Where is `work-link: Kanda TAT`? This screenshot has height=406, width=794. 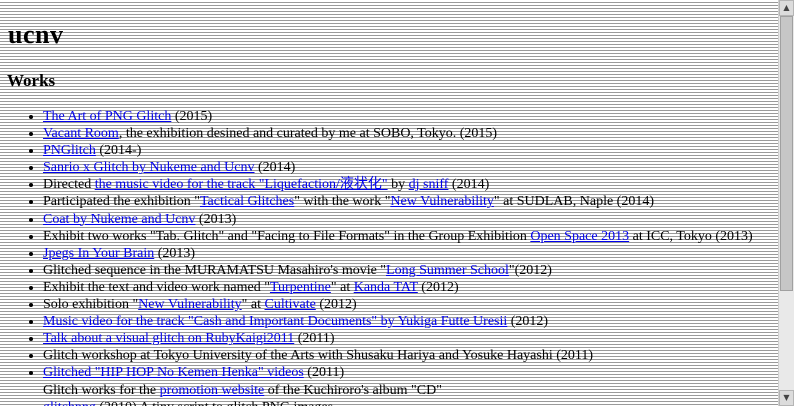 work-link: Kanda TAT is located at coordinates (386, 287).